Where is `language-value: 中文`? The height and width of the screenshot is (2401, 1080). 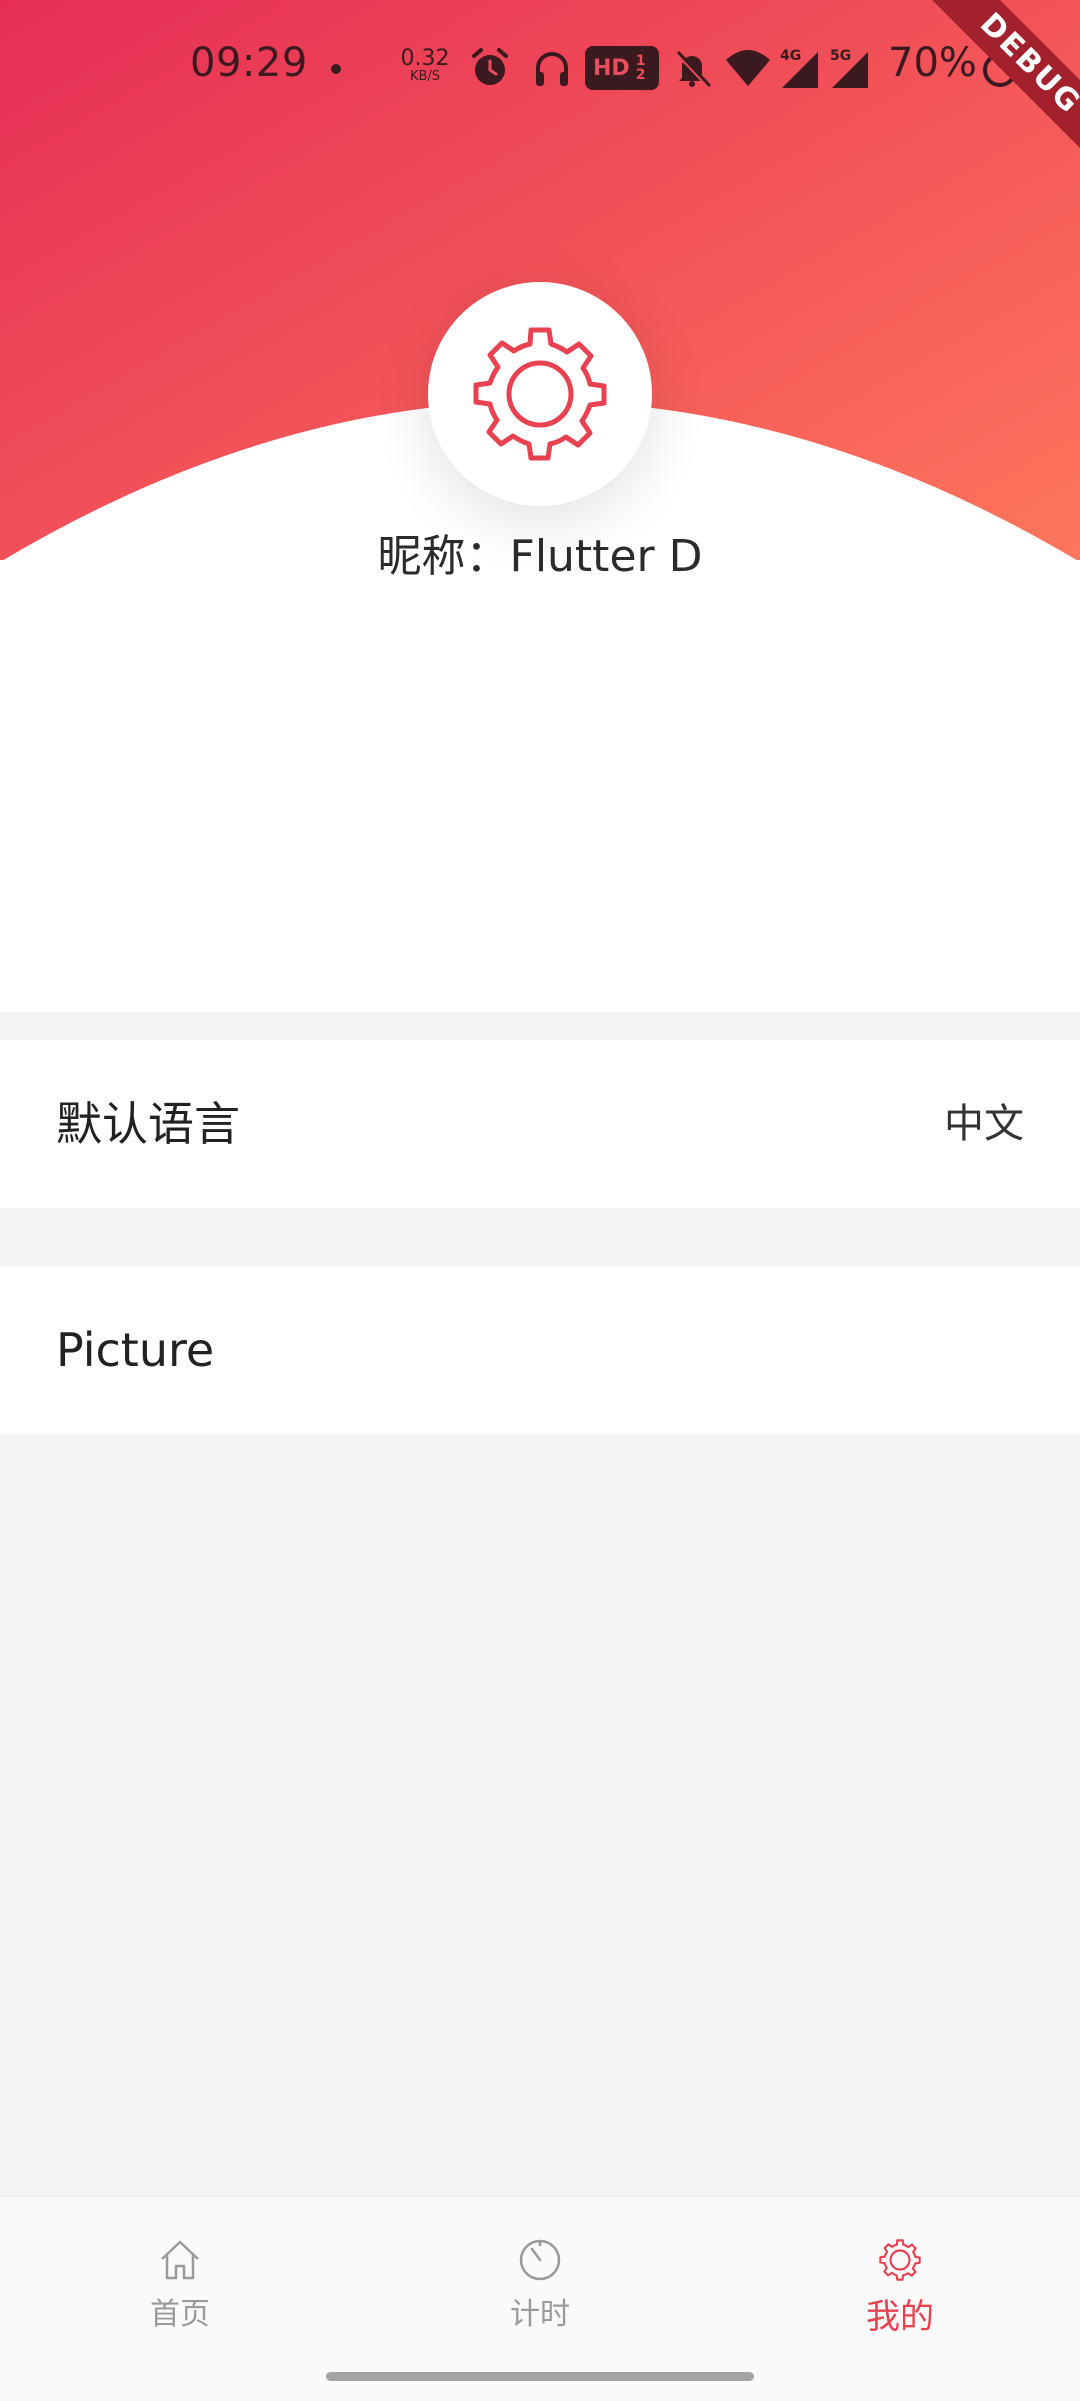 language-value: 中文 is located at coordinates (984, 1124).